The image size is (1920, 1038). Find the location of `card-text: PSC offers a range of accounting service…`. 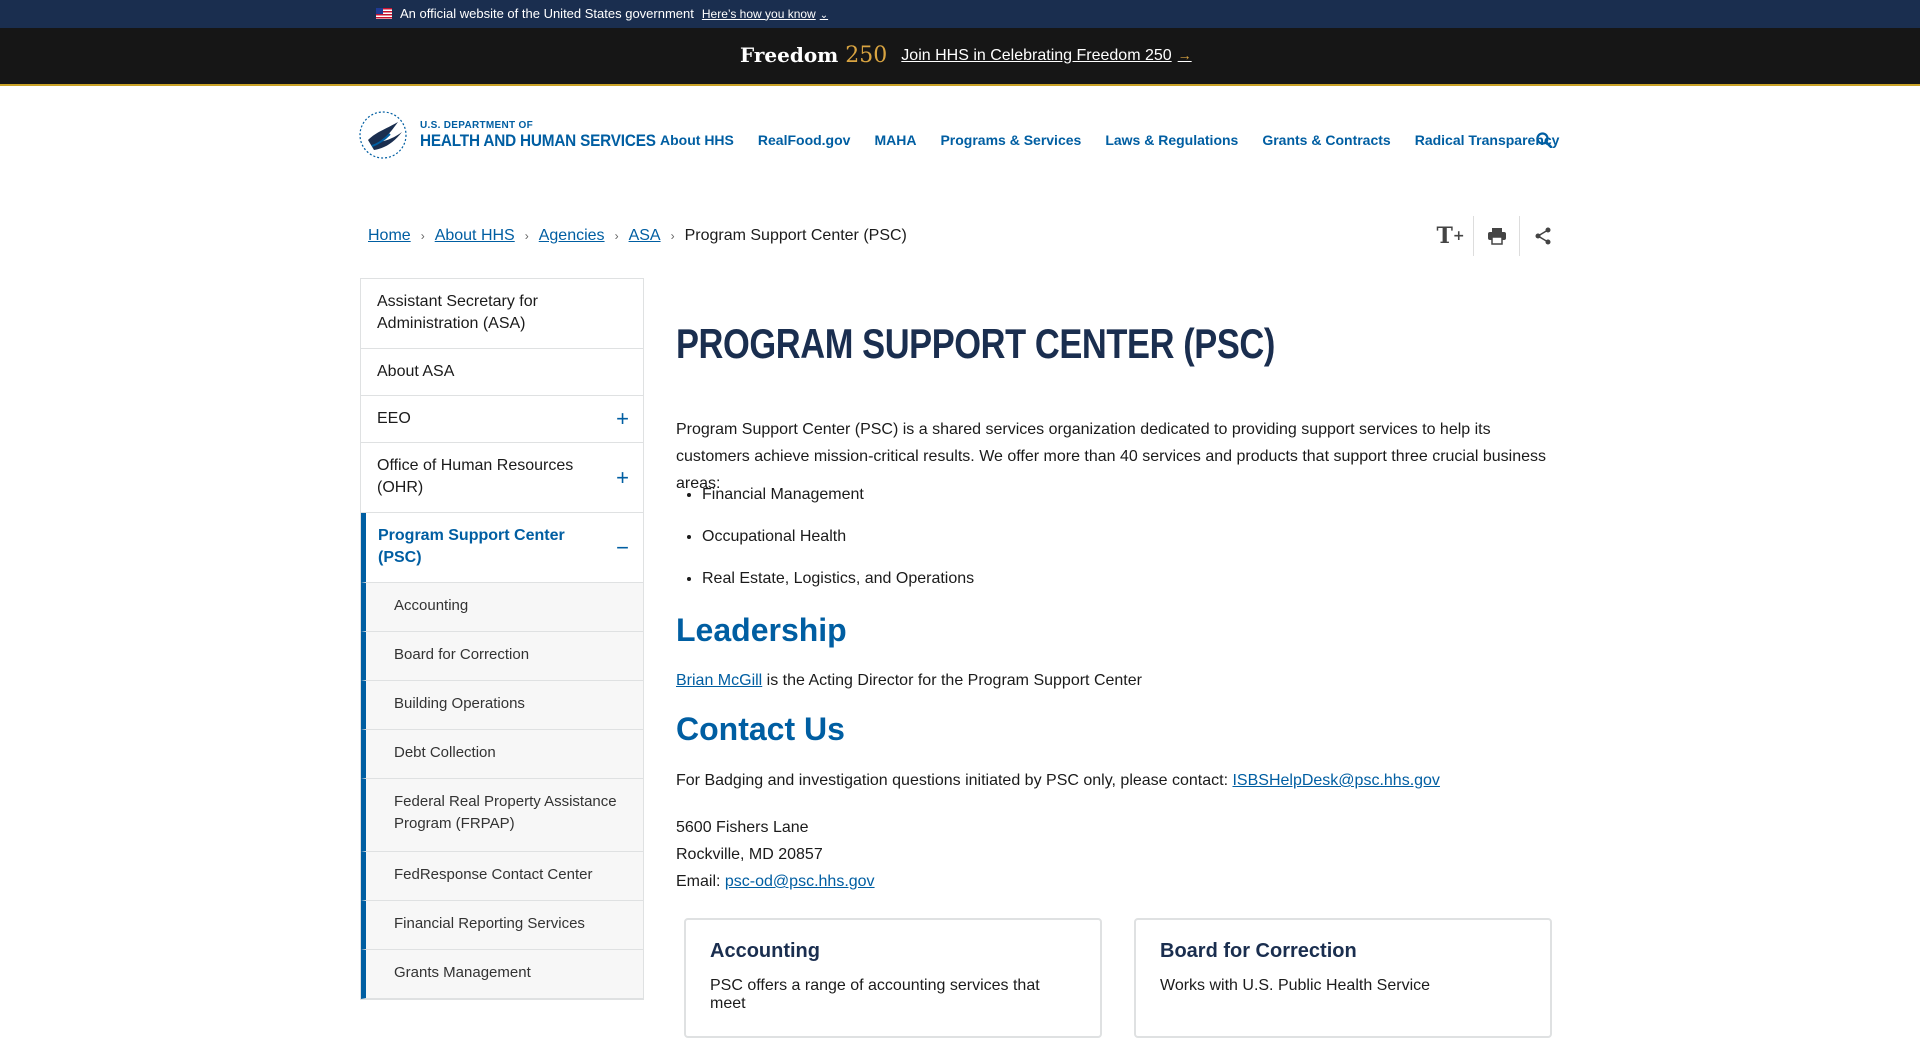

card-text: PSC offers a range of accounting service… is located at coordinates (875, 994).